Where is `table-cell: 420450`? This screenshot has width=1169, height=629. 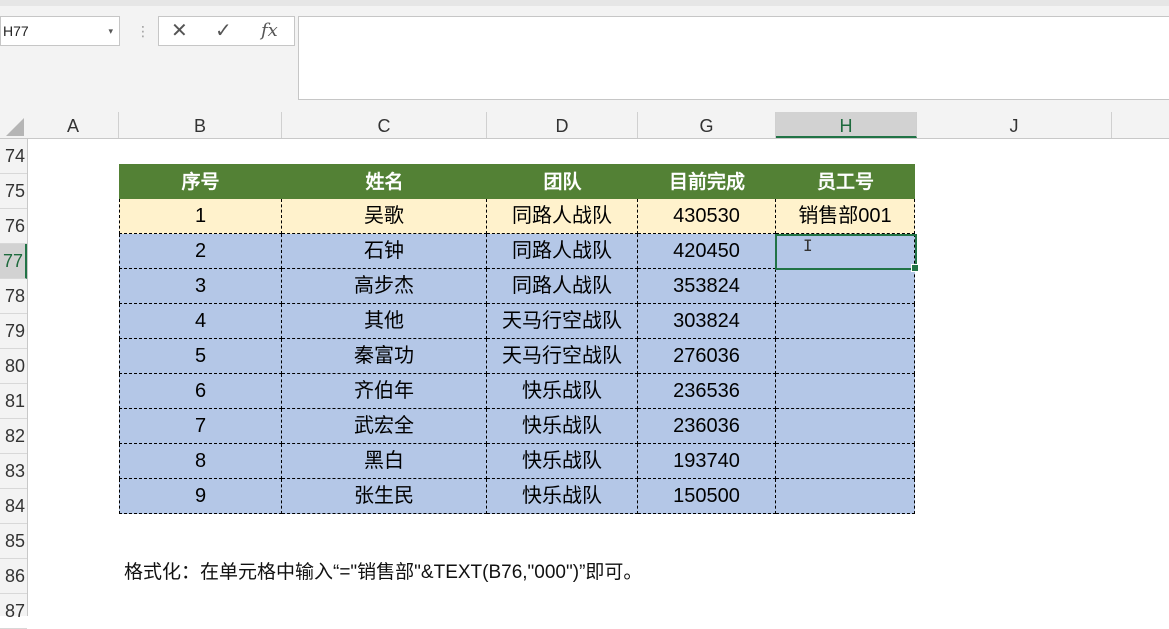
table-cell: 420450 is located at coordinates (707, 251).